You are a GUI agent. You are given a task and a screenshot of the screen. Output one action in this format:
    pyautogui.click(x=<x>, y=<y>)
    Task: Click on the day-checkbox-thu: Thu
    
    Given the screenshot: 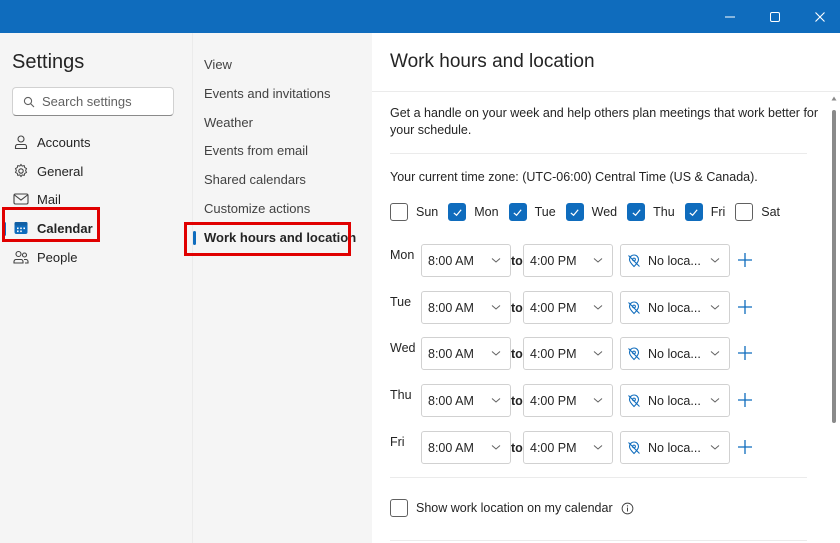 What is the action you would take?
    pyautogui.click(x=651, y=212)
    